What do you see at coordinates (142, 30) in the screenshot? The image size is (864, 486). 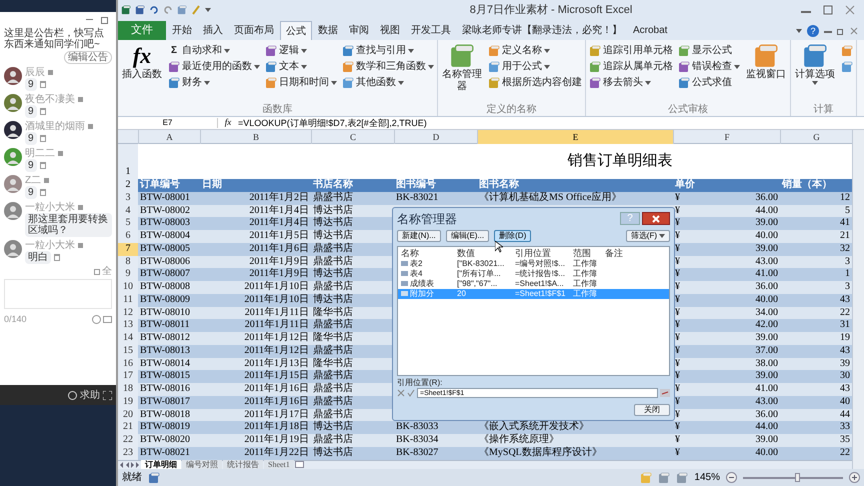 I see `file-tab: 文件` at bounding box center [142, 30].